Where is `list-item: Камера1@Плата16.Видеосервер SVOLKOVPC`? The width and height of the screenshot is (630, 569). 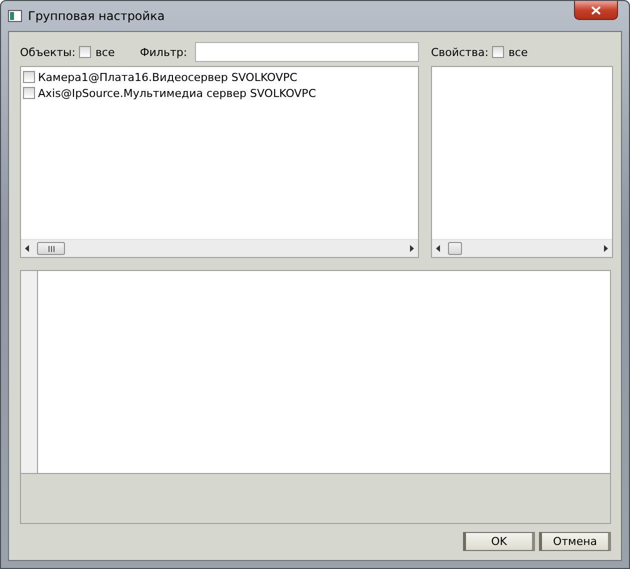
list-item: Камера1@Плата16.Видеосервер SVOLKOVPC is located at coordinates (168, 77).